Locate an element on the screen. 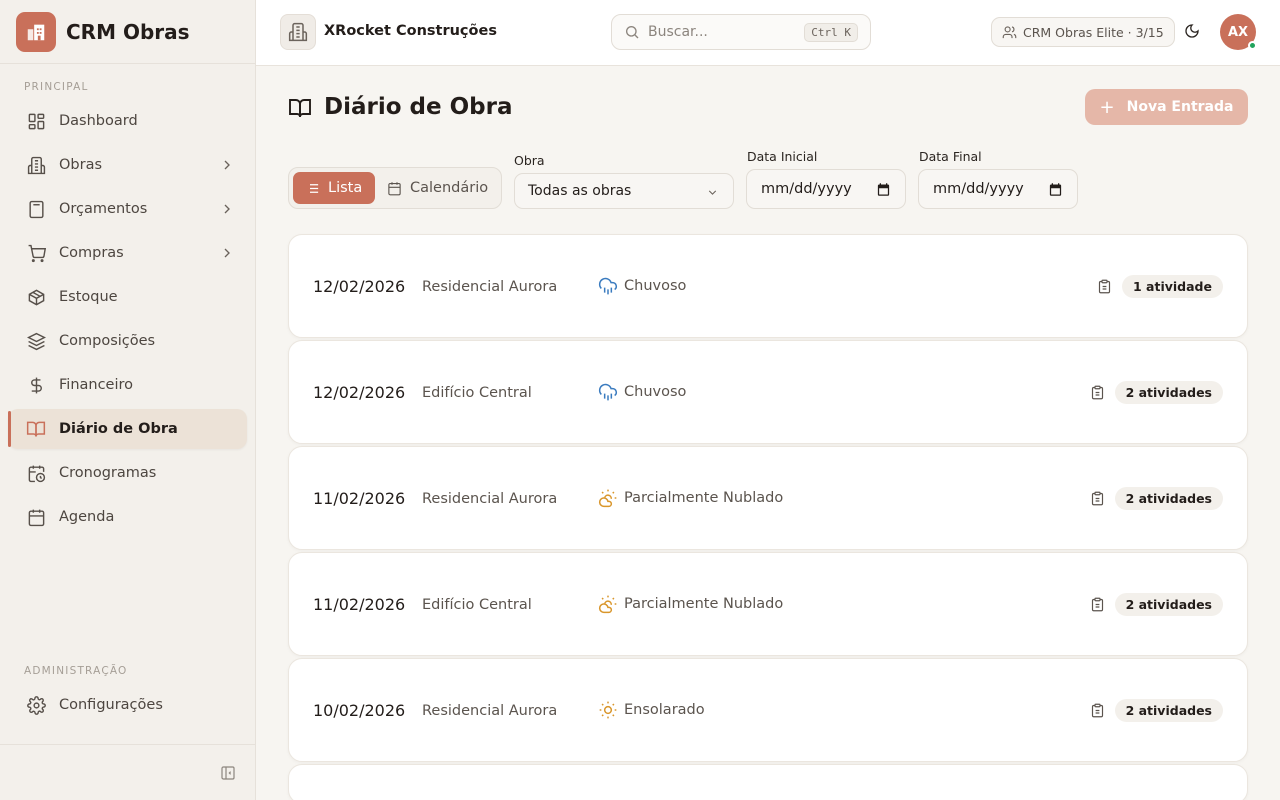  obra-select-value: Todas as obras is located at coordinates (580, 191).